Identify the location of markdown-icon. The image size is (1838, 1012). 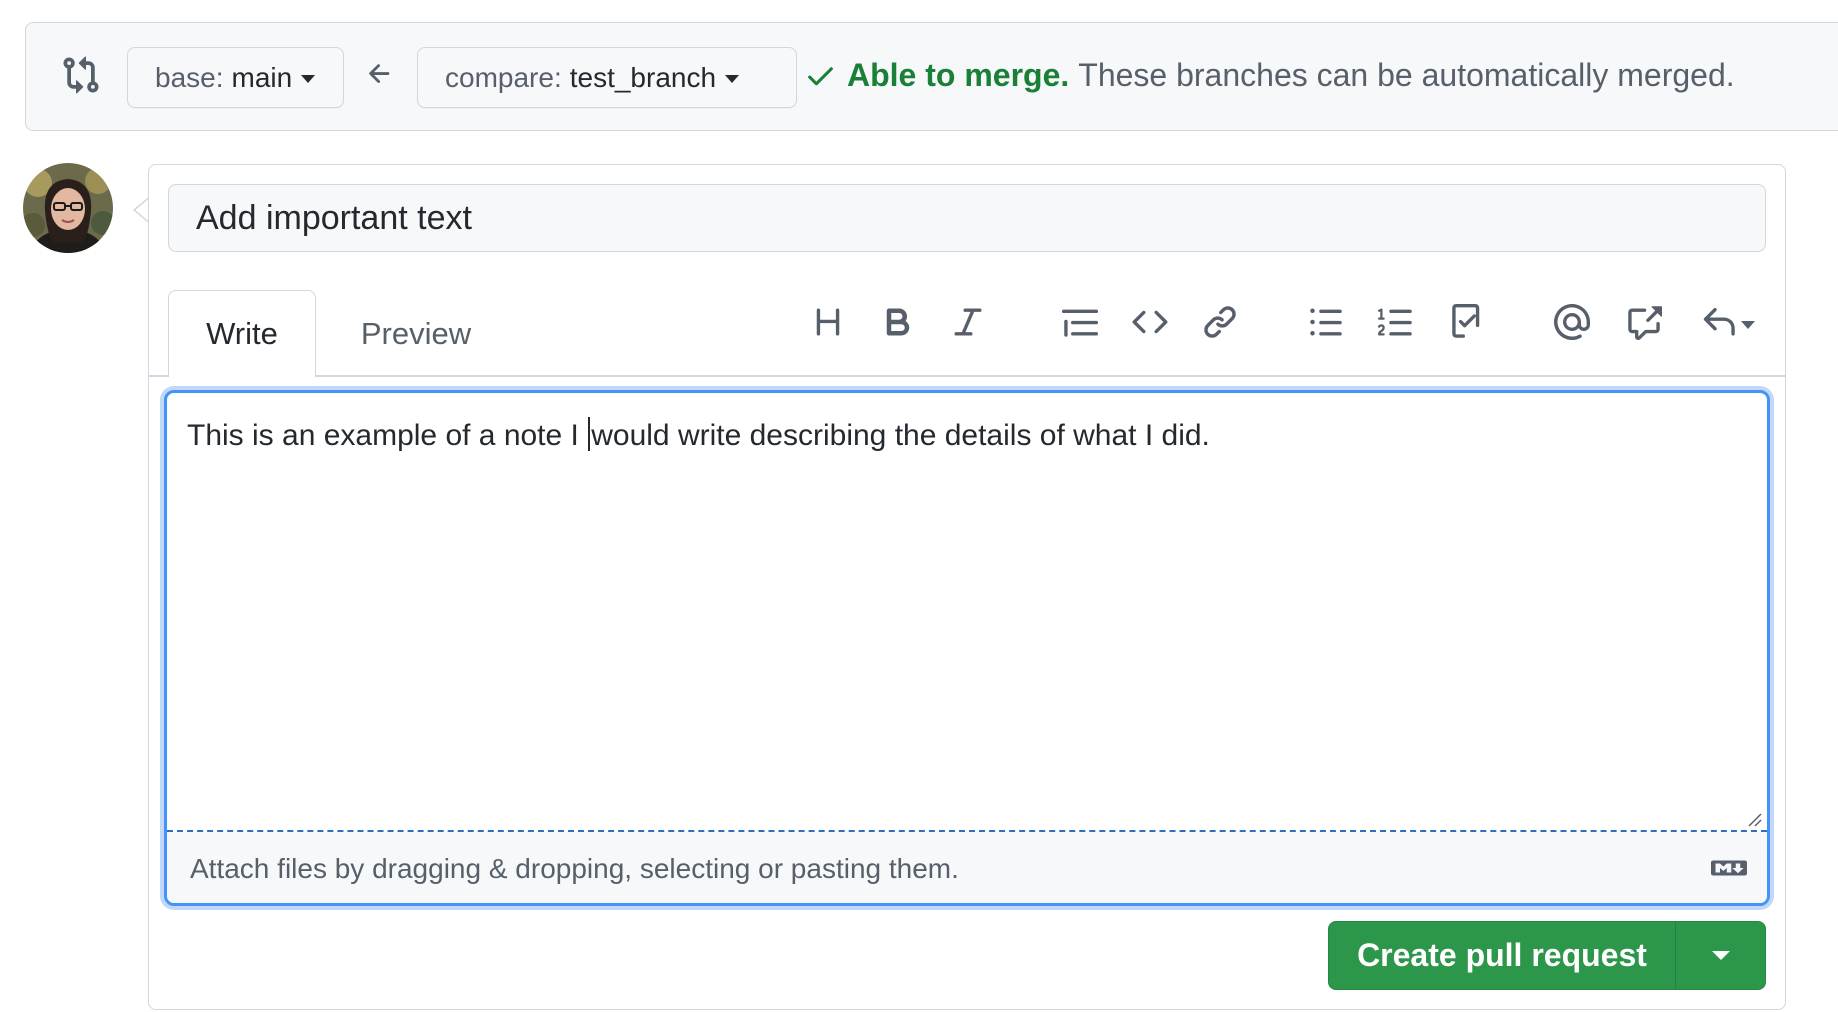
(1729, 868).